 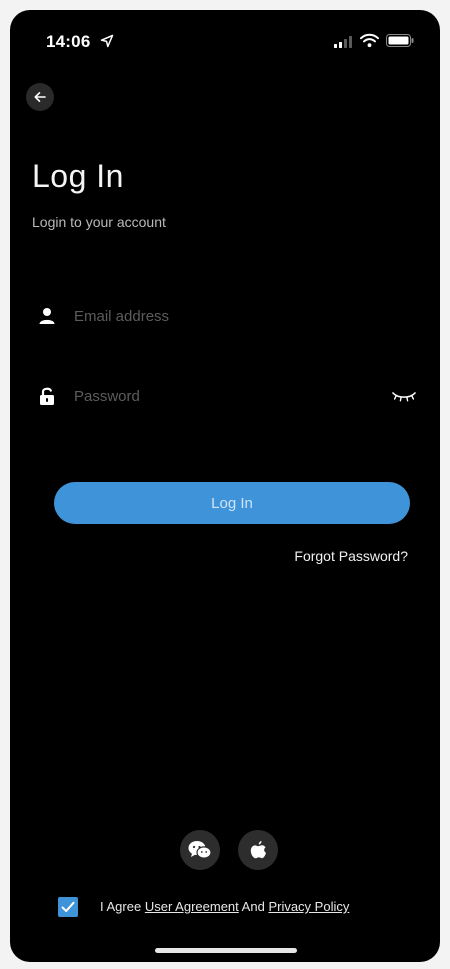 I want to click on location-arrow-icon, so click(x=107, y=41).